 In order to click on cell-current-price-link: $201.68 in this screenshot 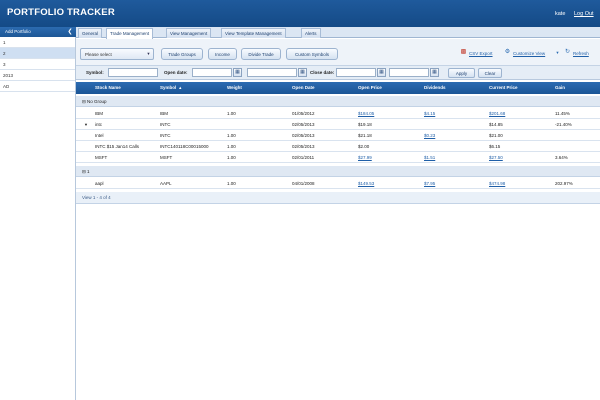, I will do `click(497, 113)`.